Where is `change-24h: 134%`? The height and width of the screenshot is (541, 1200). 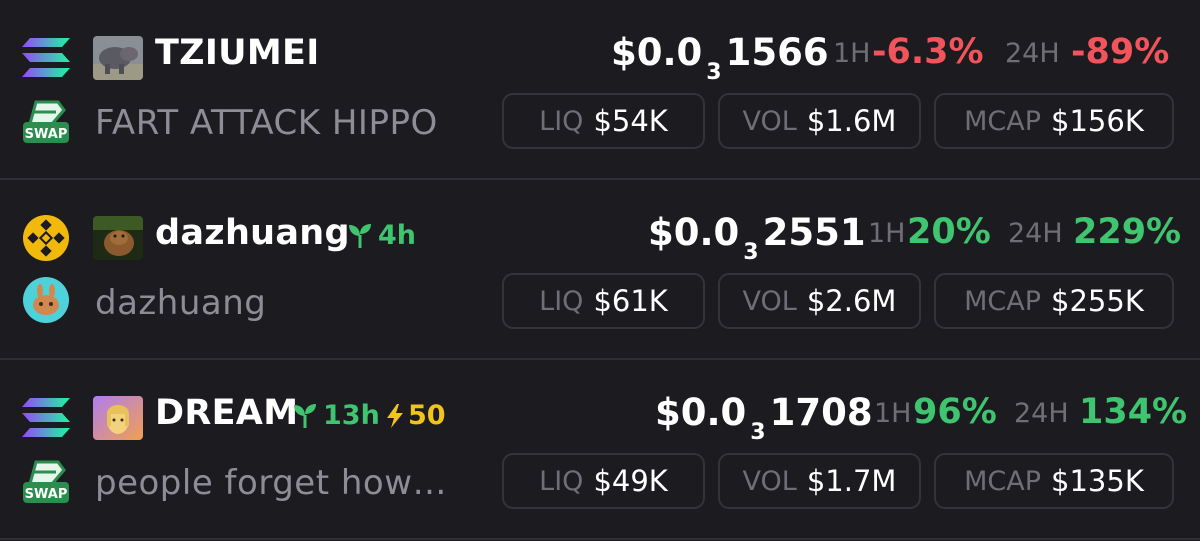
change-24h: 134% is located at coordinates (1133, 412).